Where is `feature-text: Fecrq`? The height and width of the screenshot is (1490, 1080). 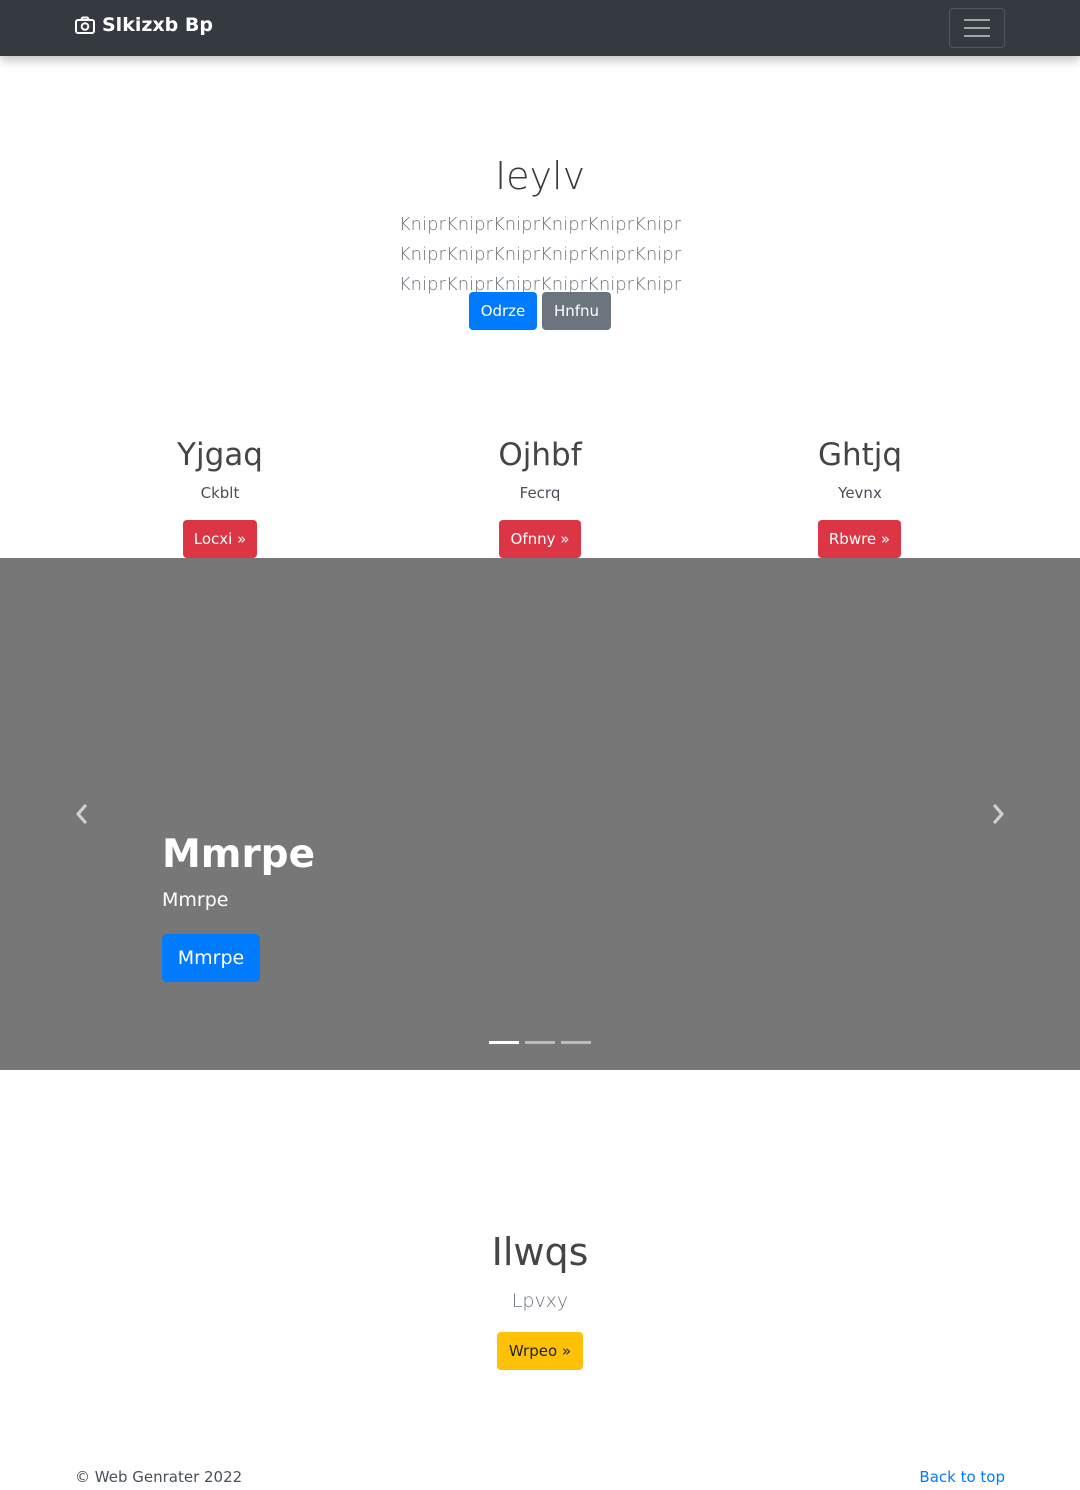
feature-text: Fecrq is located at coordinates (540, 493).